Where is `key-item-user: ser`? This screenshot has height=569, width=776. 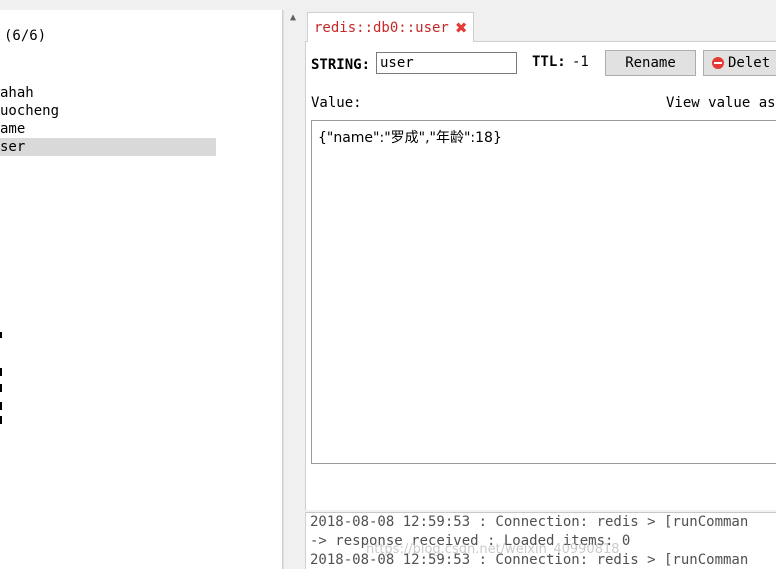
key-item-user: ser is located at coordinates (108, 147).